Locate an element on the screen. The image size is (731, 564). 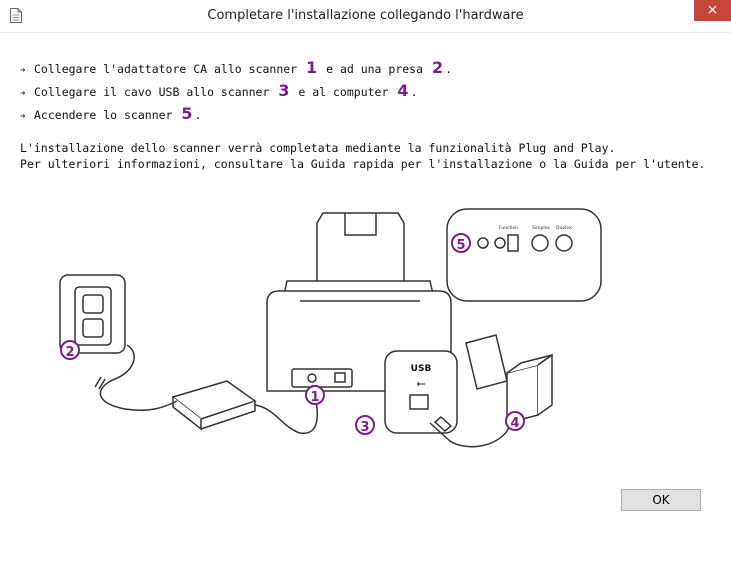
callout-5-label: 5 is located at coordinates (460, 245).